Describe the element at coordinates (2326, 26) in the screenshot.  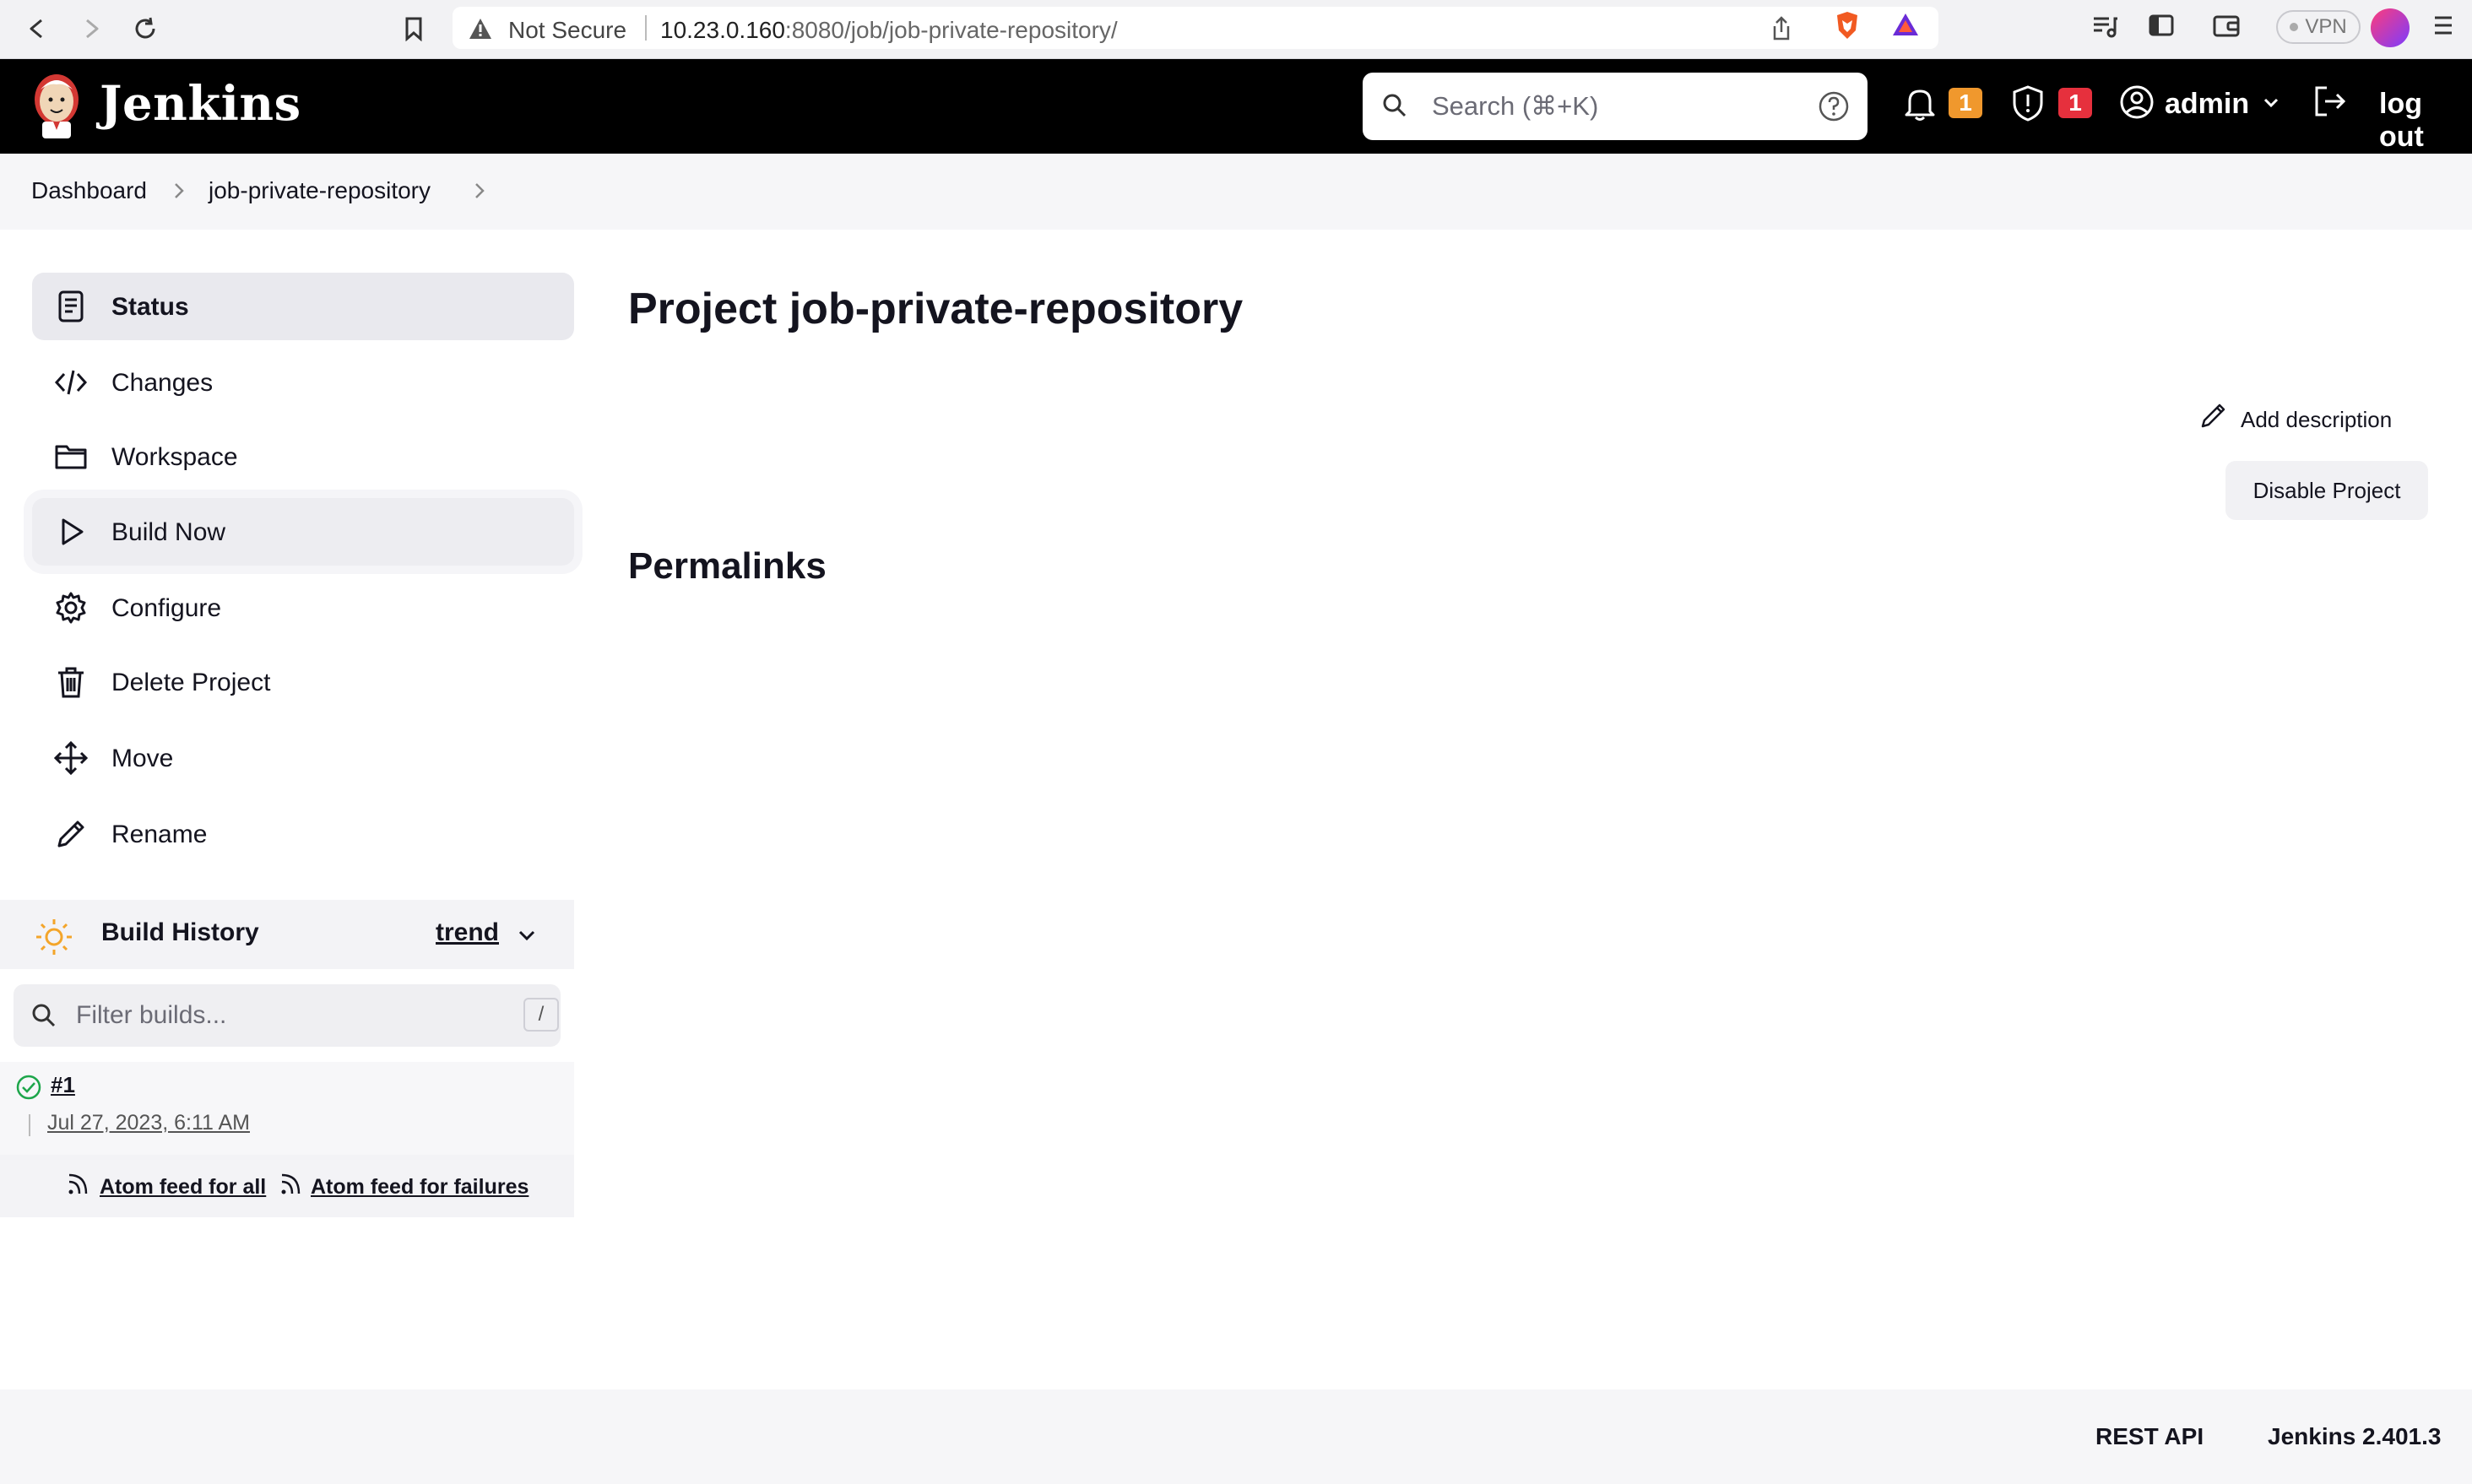
I see `vpn-label: VPN` at that location.